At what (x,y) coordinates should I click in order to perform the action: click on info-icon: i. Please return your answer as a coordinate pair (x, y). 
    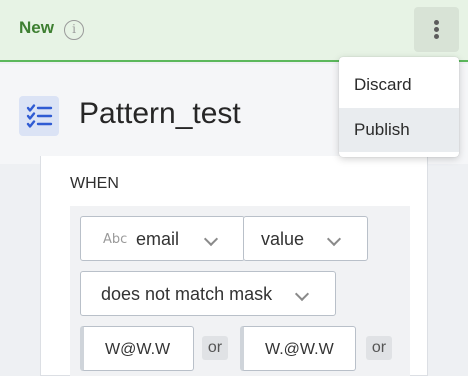
    Looking at the image, I should click on (74, 30).